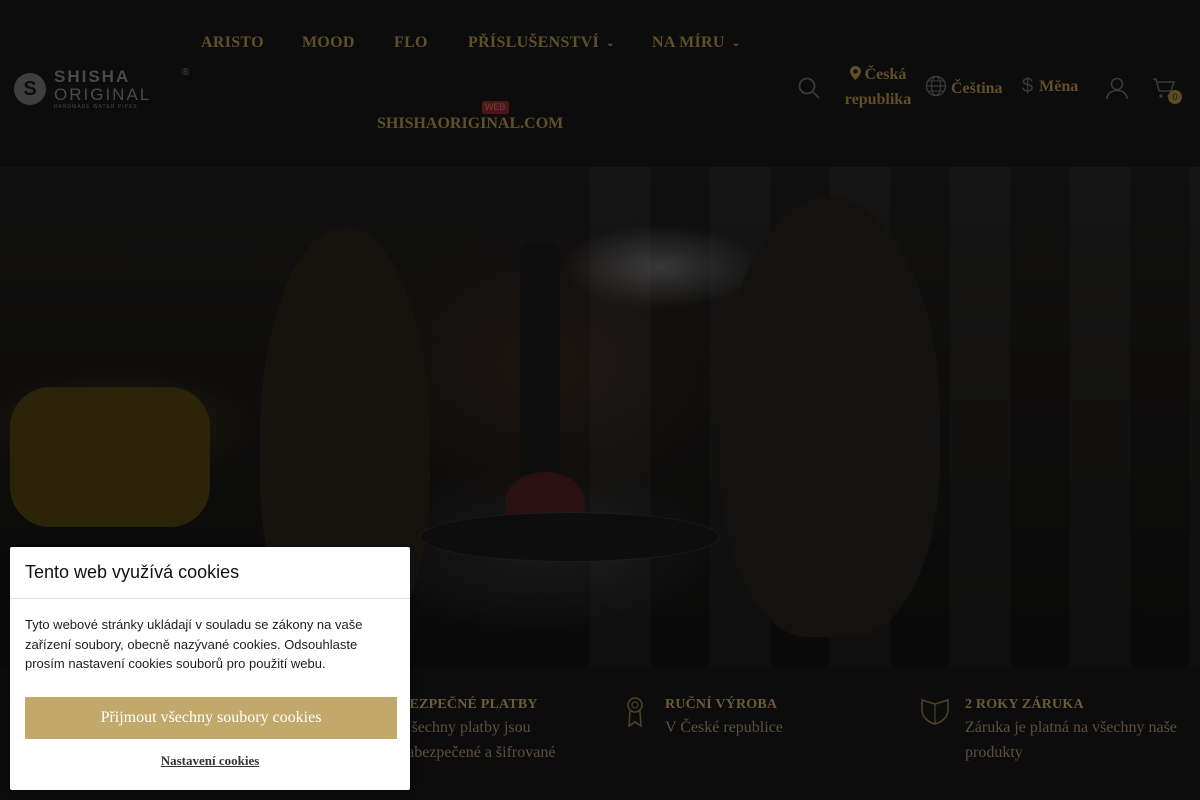 Image resolution: width=1200 pixels, height=800 pixels. I want to click on nav-label: PŘÍSLUŠENSTVÍ, so click(534, 42).